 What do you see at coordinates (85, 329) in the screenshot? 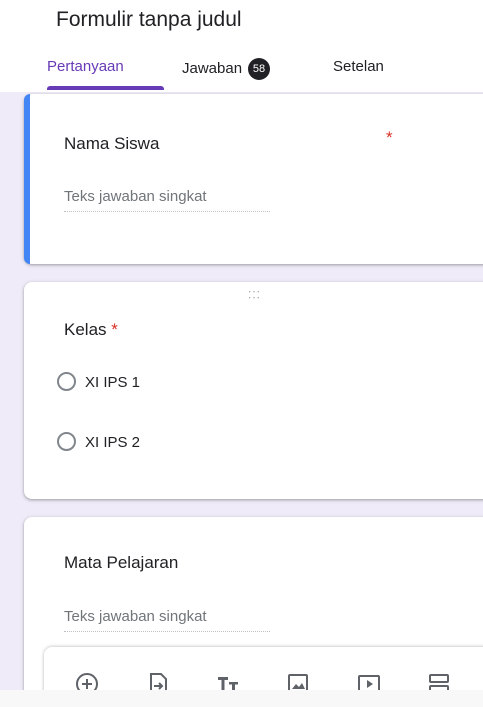
I see `question-title-text: Kelas` at bounding box center [85, 329].